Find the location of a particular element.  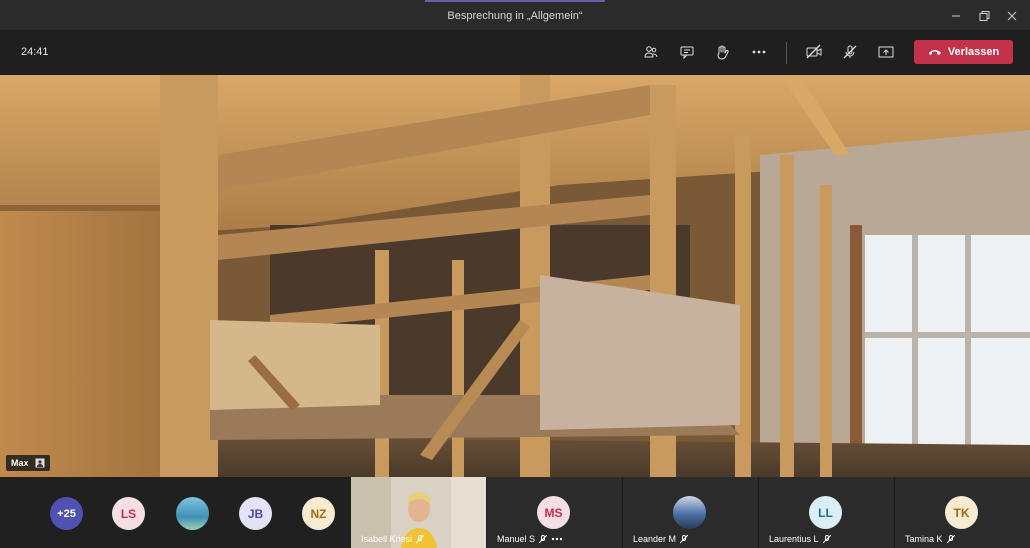

participant-avatar: JB is located at coordinates (255, 513).